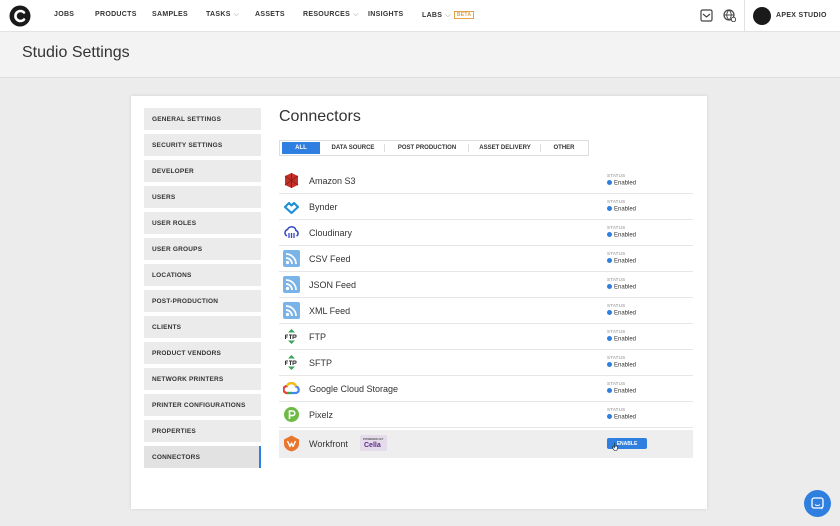 Image resolution: width=840 pixels, height=526 pixels. Describe the element at coordinates (301, 148) in the screenshot. I see `tab-all: ALL` at that location.